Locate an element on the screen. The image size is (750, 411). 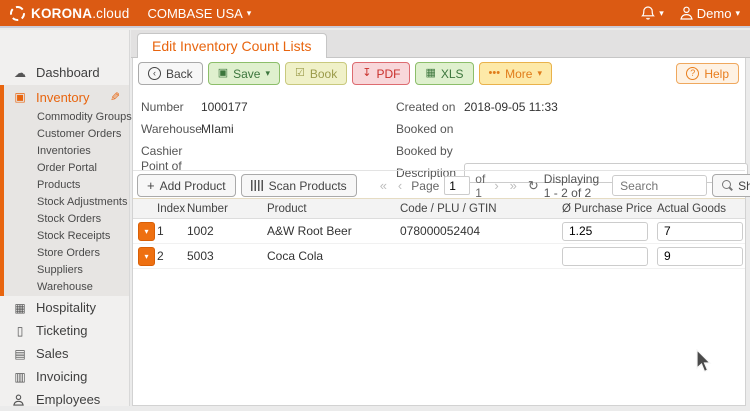
book-button: ☑ Book is located at coordinates (316, 73).